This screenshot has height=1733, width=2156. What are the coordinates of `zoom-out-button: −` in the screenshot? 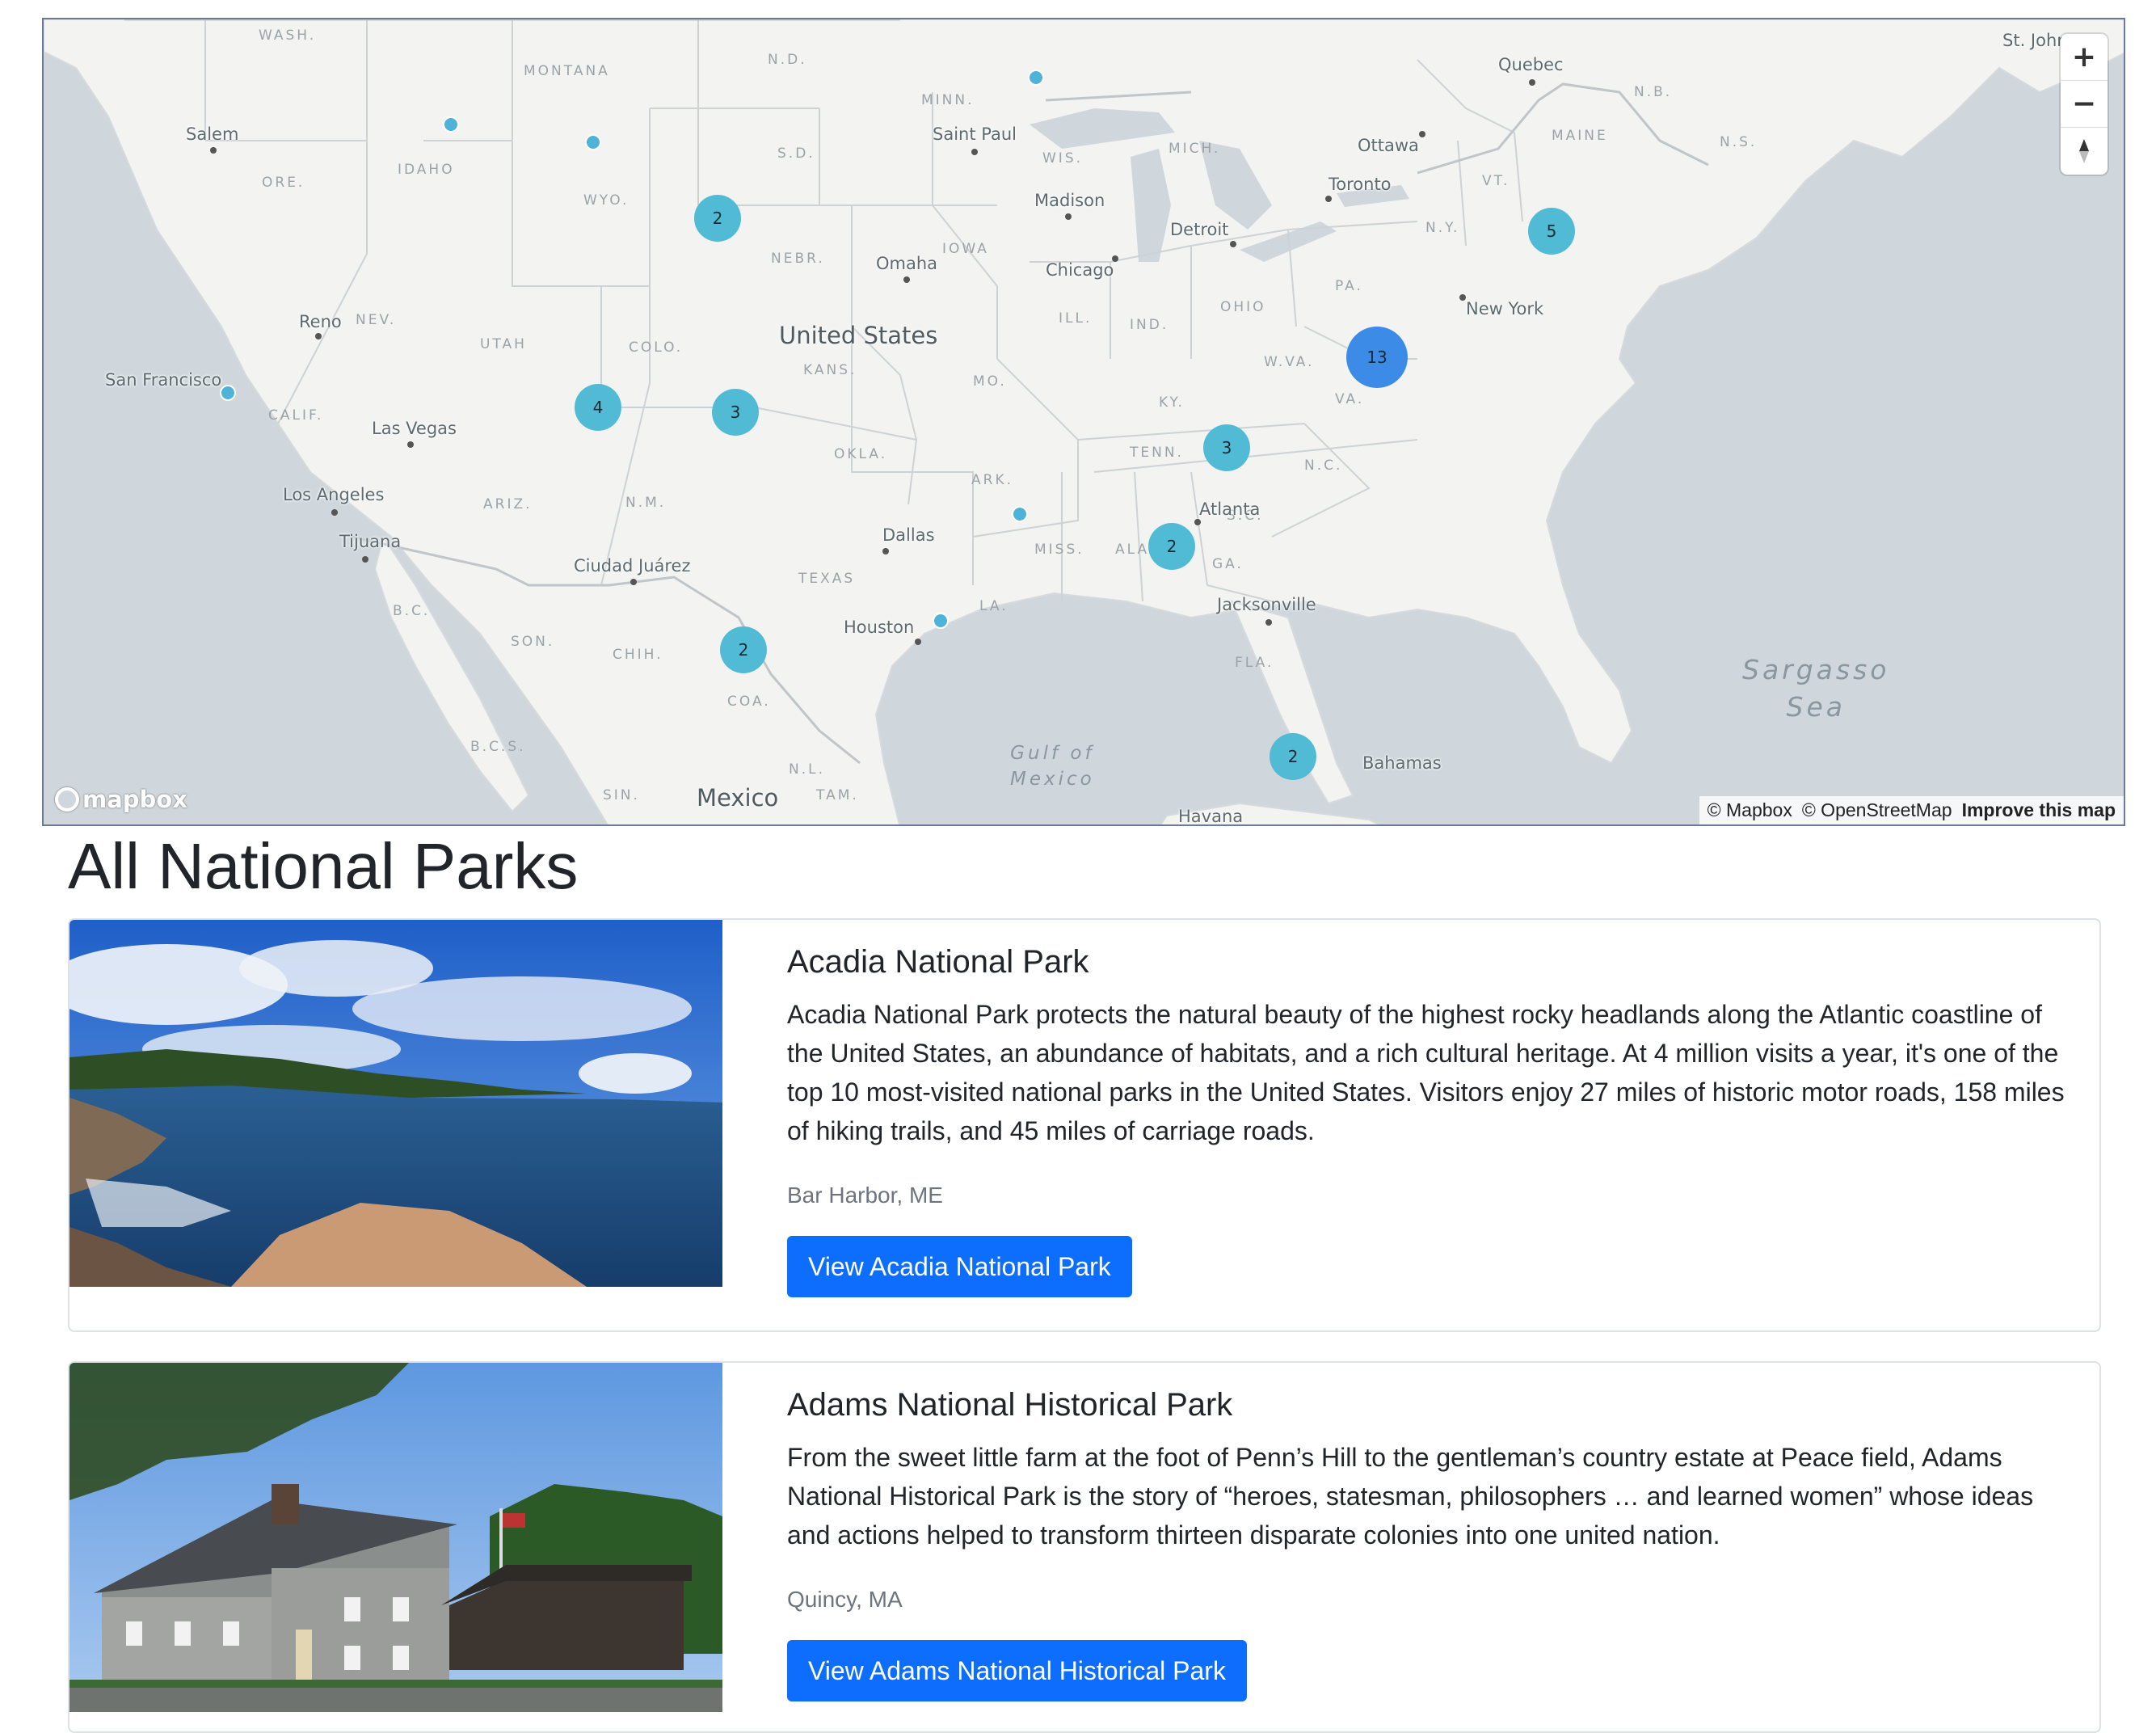 It's located at (2084, 104).